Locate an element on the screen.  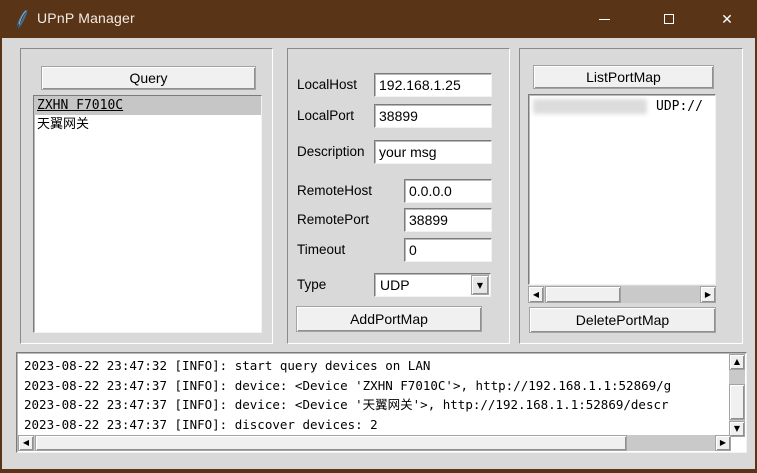
log-hscrollbar: ◀ ▶ is located at coordinates (374, 443).